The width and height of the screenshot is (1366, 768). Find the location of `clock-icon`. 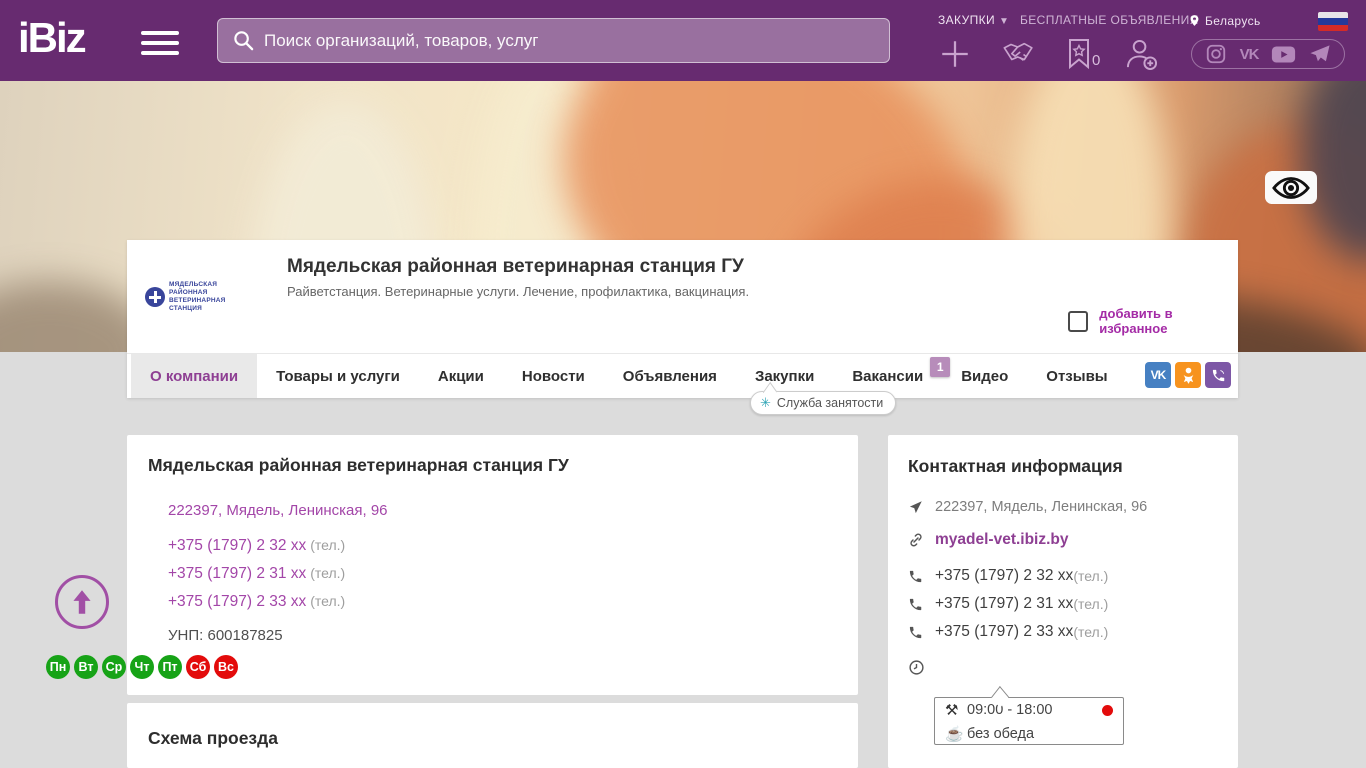

clock-icon is located at coordinates (916, 670).